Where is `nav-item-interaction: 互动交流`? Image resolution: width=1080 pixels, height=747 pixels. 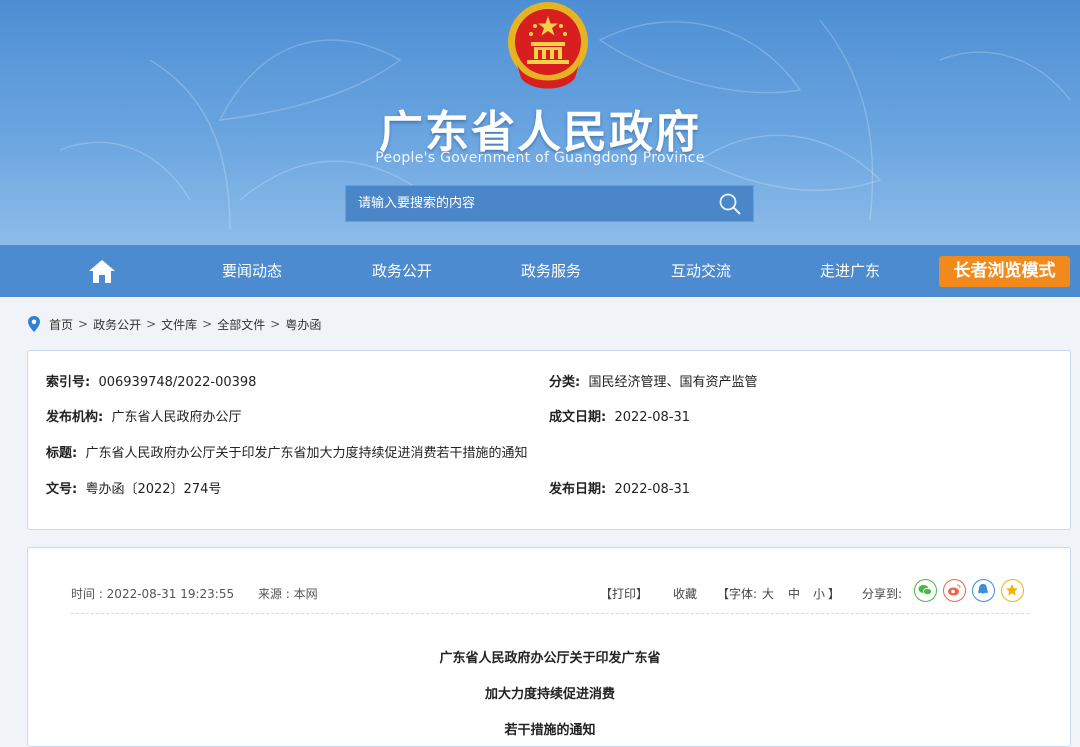
nav-item-interaction: 互动交流 is located at coordinates (701, 271).